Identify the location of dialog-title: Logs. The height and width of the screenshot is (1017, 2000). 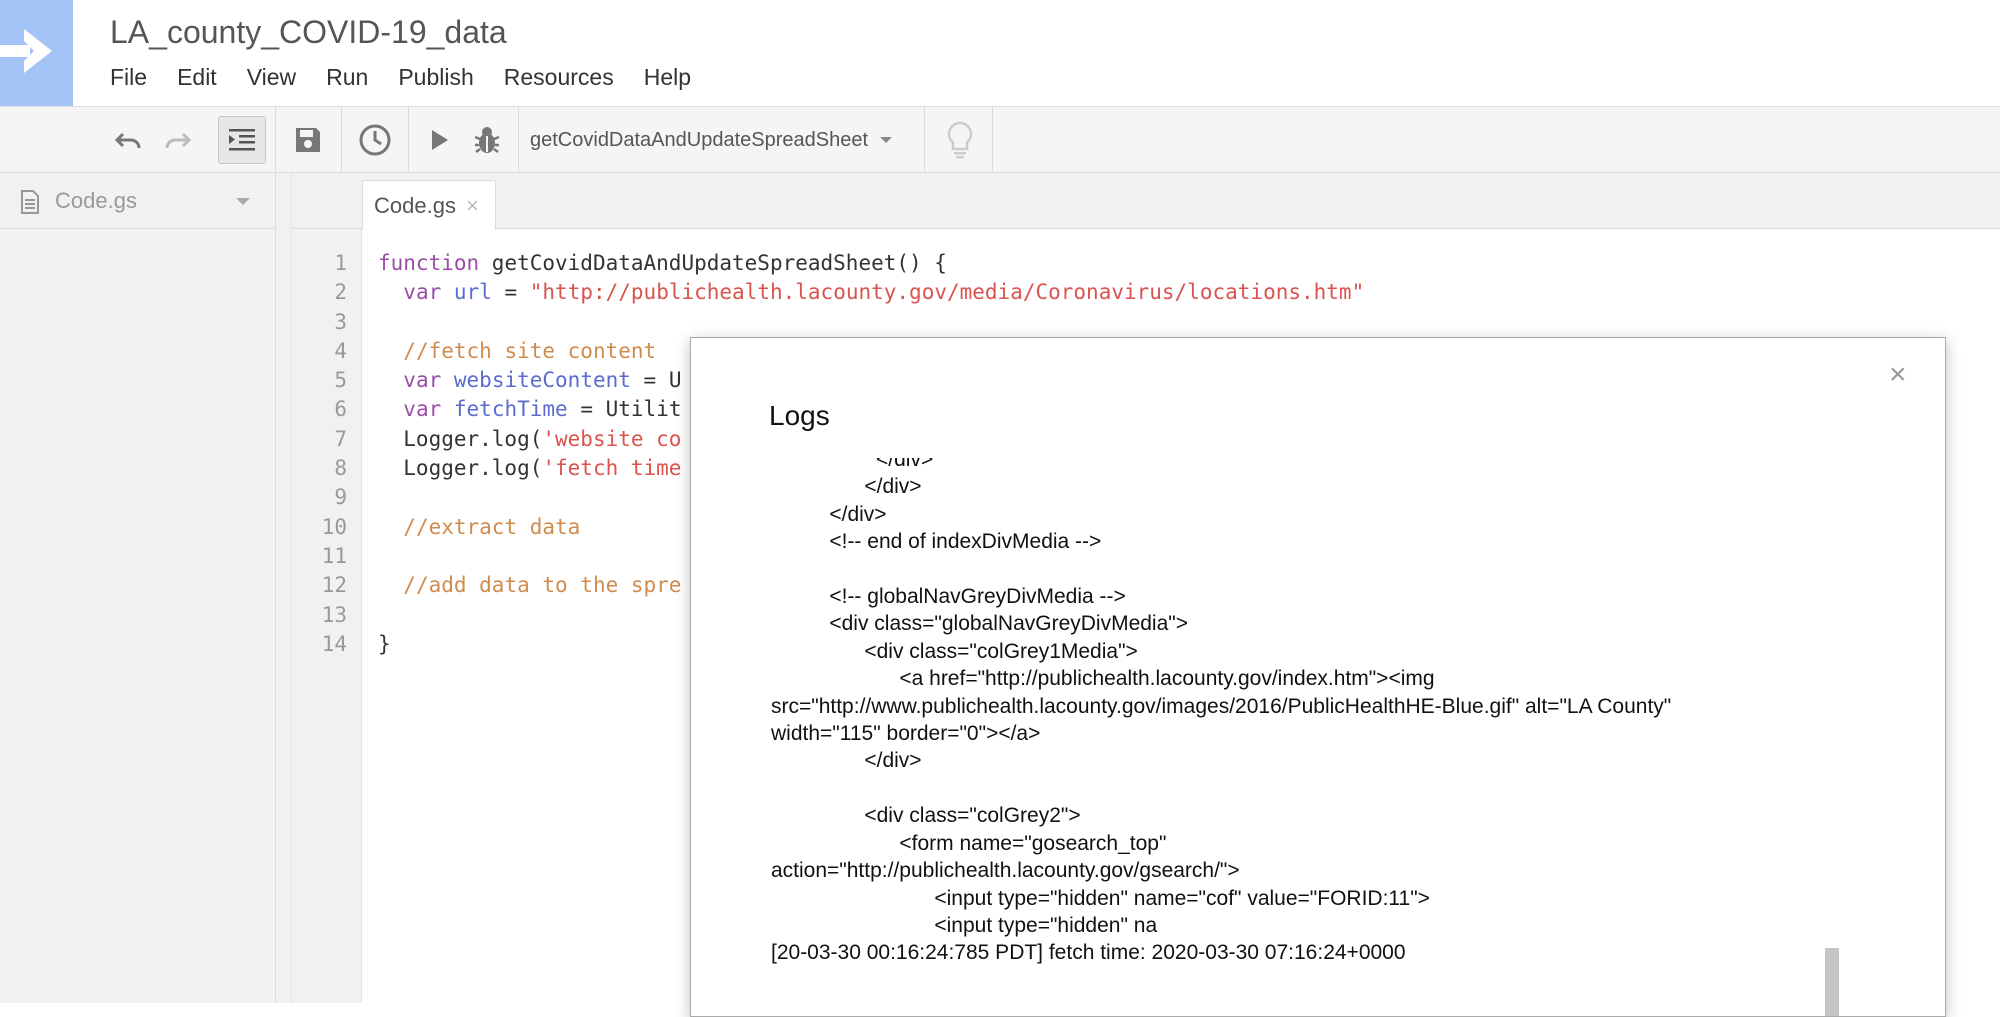
(799, 415).